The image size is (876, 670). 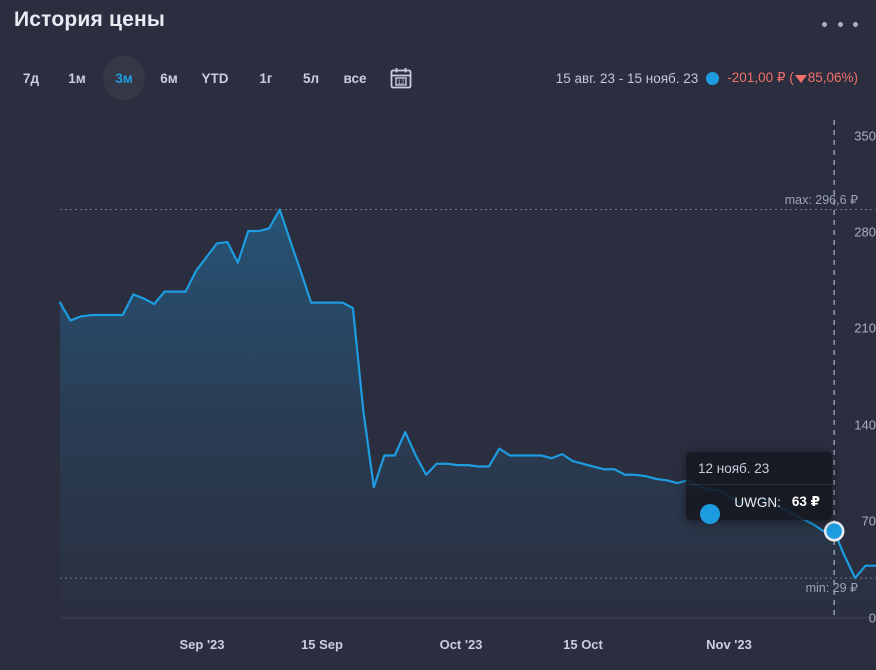 I want to click on range-button-ytd: YTD, so click(x=215, y=78).